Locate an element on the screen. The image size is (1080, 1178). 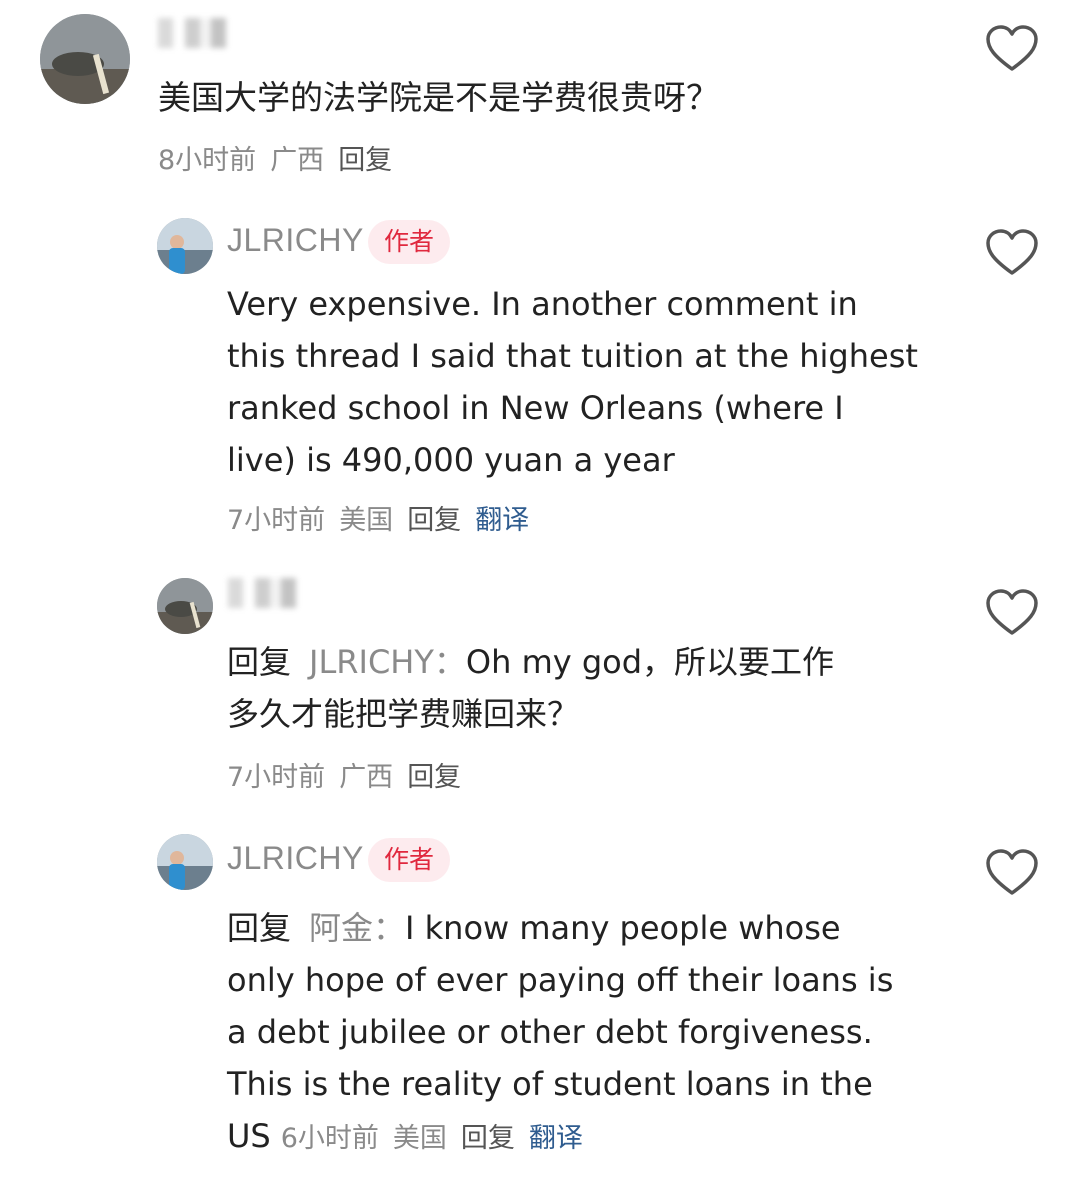
comment-text: 回复 JLRICHY：Oh my god，所以要工作 多久才能把学费赚回来？ is located at coordinates (530, 688).